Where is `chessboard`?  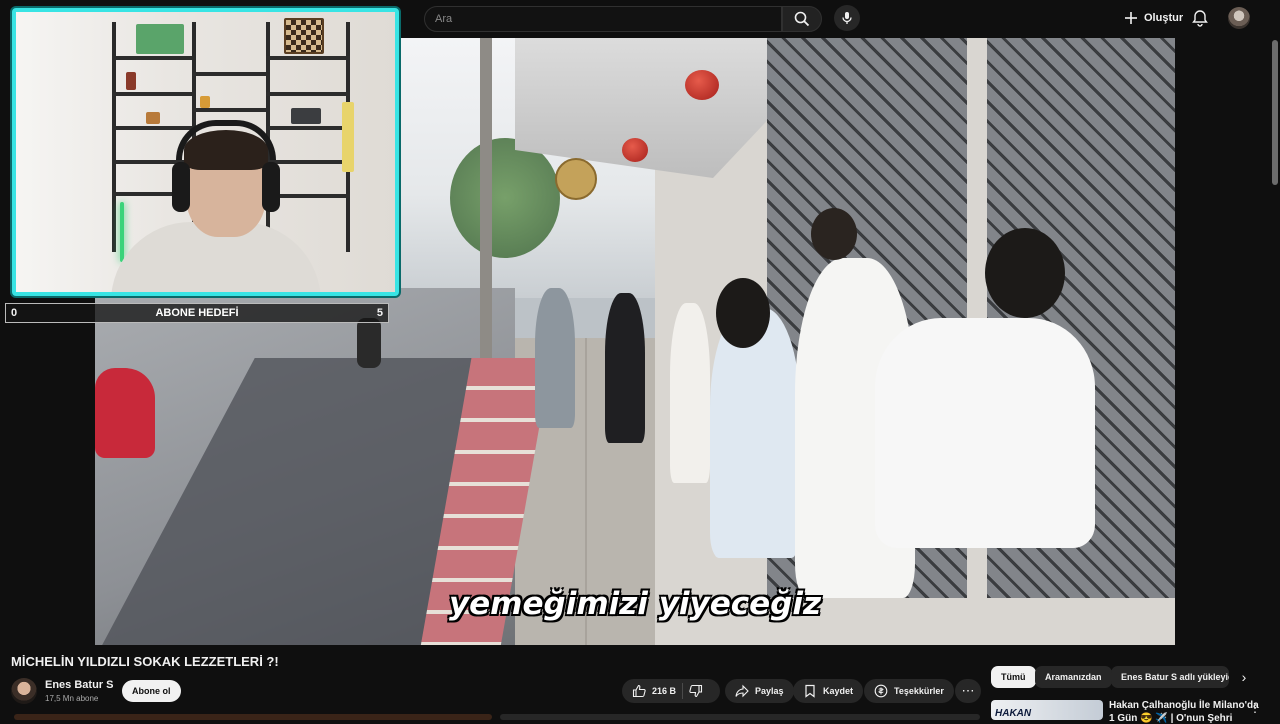
chessboard is located at coordinates (304, 36).